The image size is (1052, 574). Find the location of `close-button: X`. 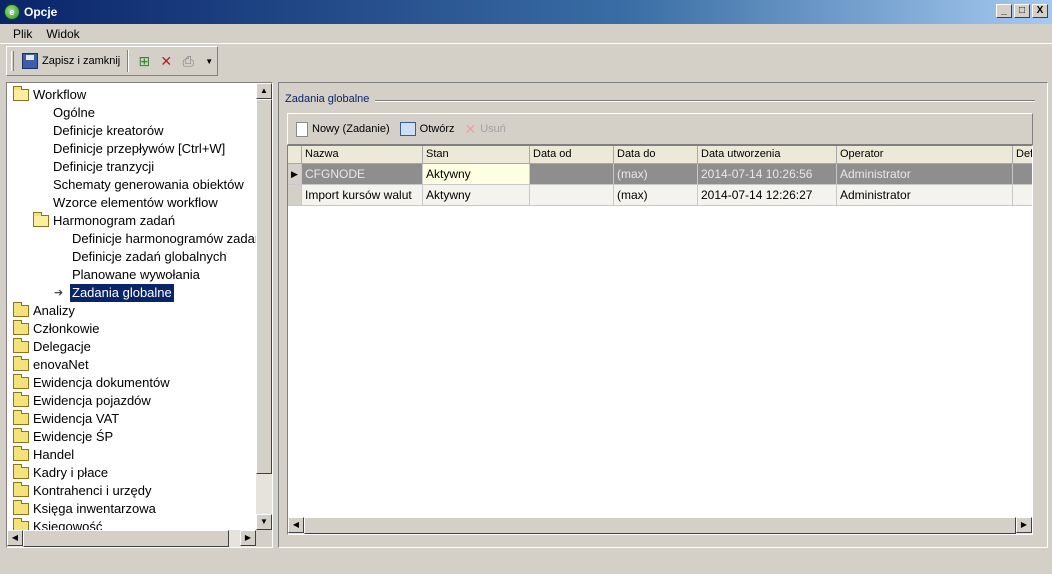

close-button: X is located at coordinates (1040, 11).